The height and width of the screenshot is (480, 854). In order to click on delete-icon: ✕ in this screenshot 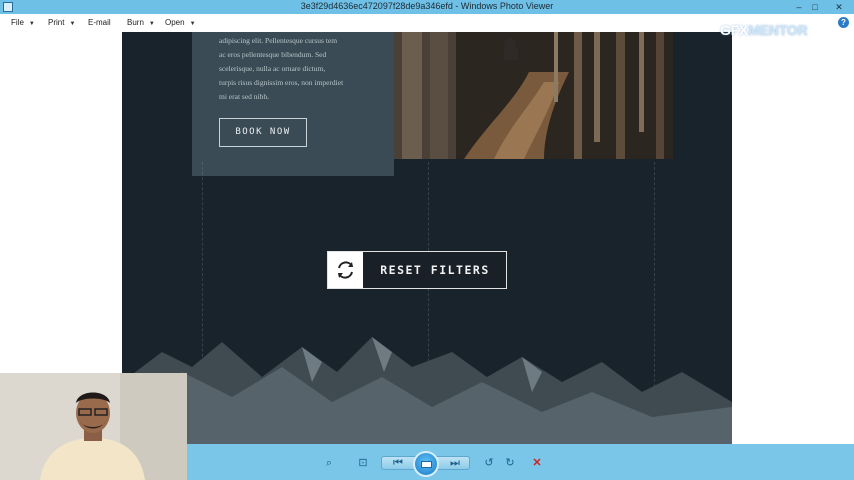, I will do `click(537, 463)`.